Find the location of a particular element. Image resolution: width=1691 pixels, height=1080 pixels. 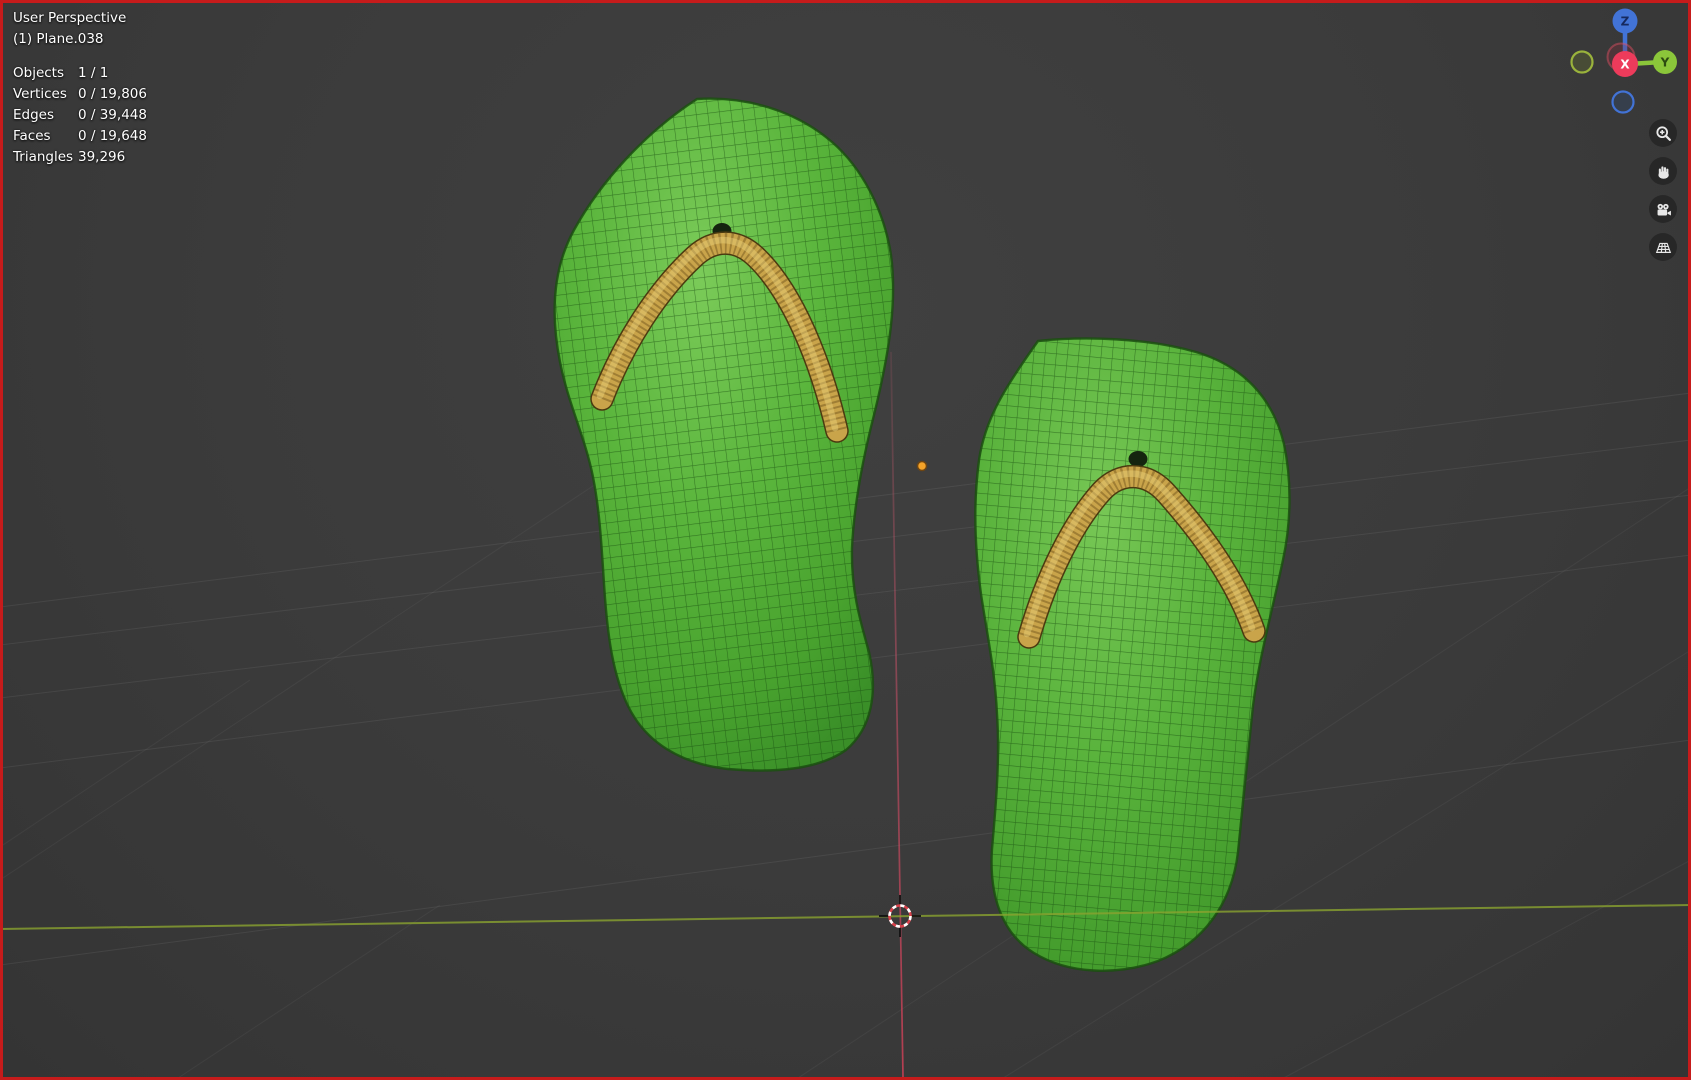

magnifier-plus-icon is located at coordinates (1663, 133).